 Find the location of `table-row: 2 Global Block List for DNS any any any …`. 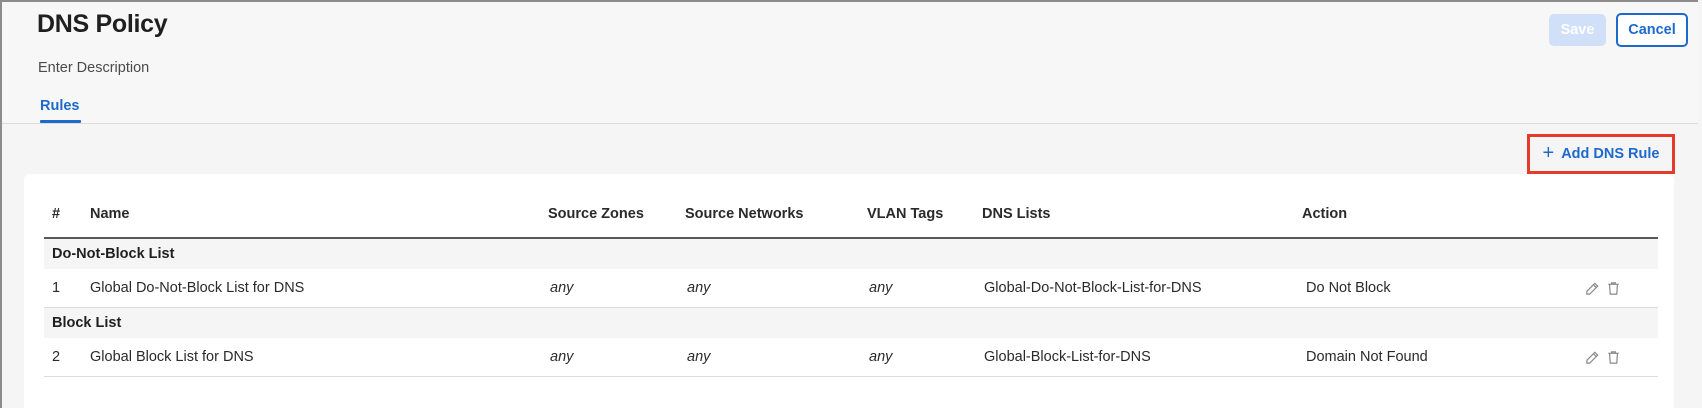

table-row: 2 Global Block List for DNS any any any … is located at coordinates (851, 357).